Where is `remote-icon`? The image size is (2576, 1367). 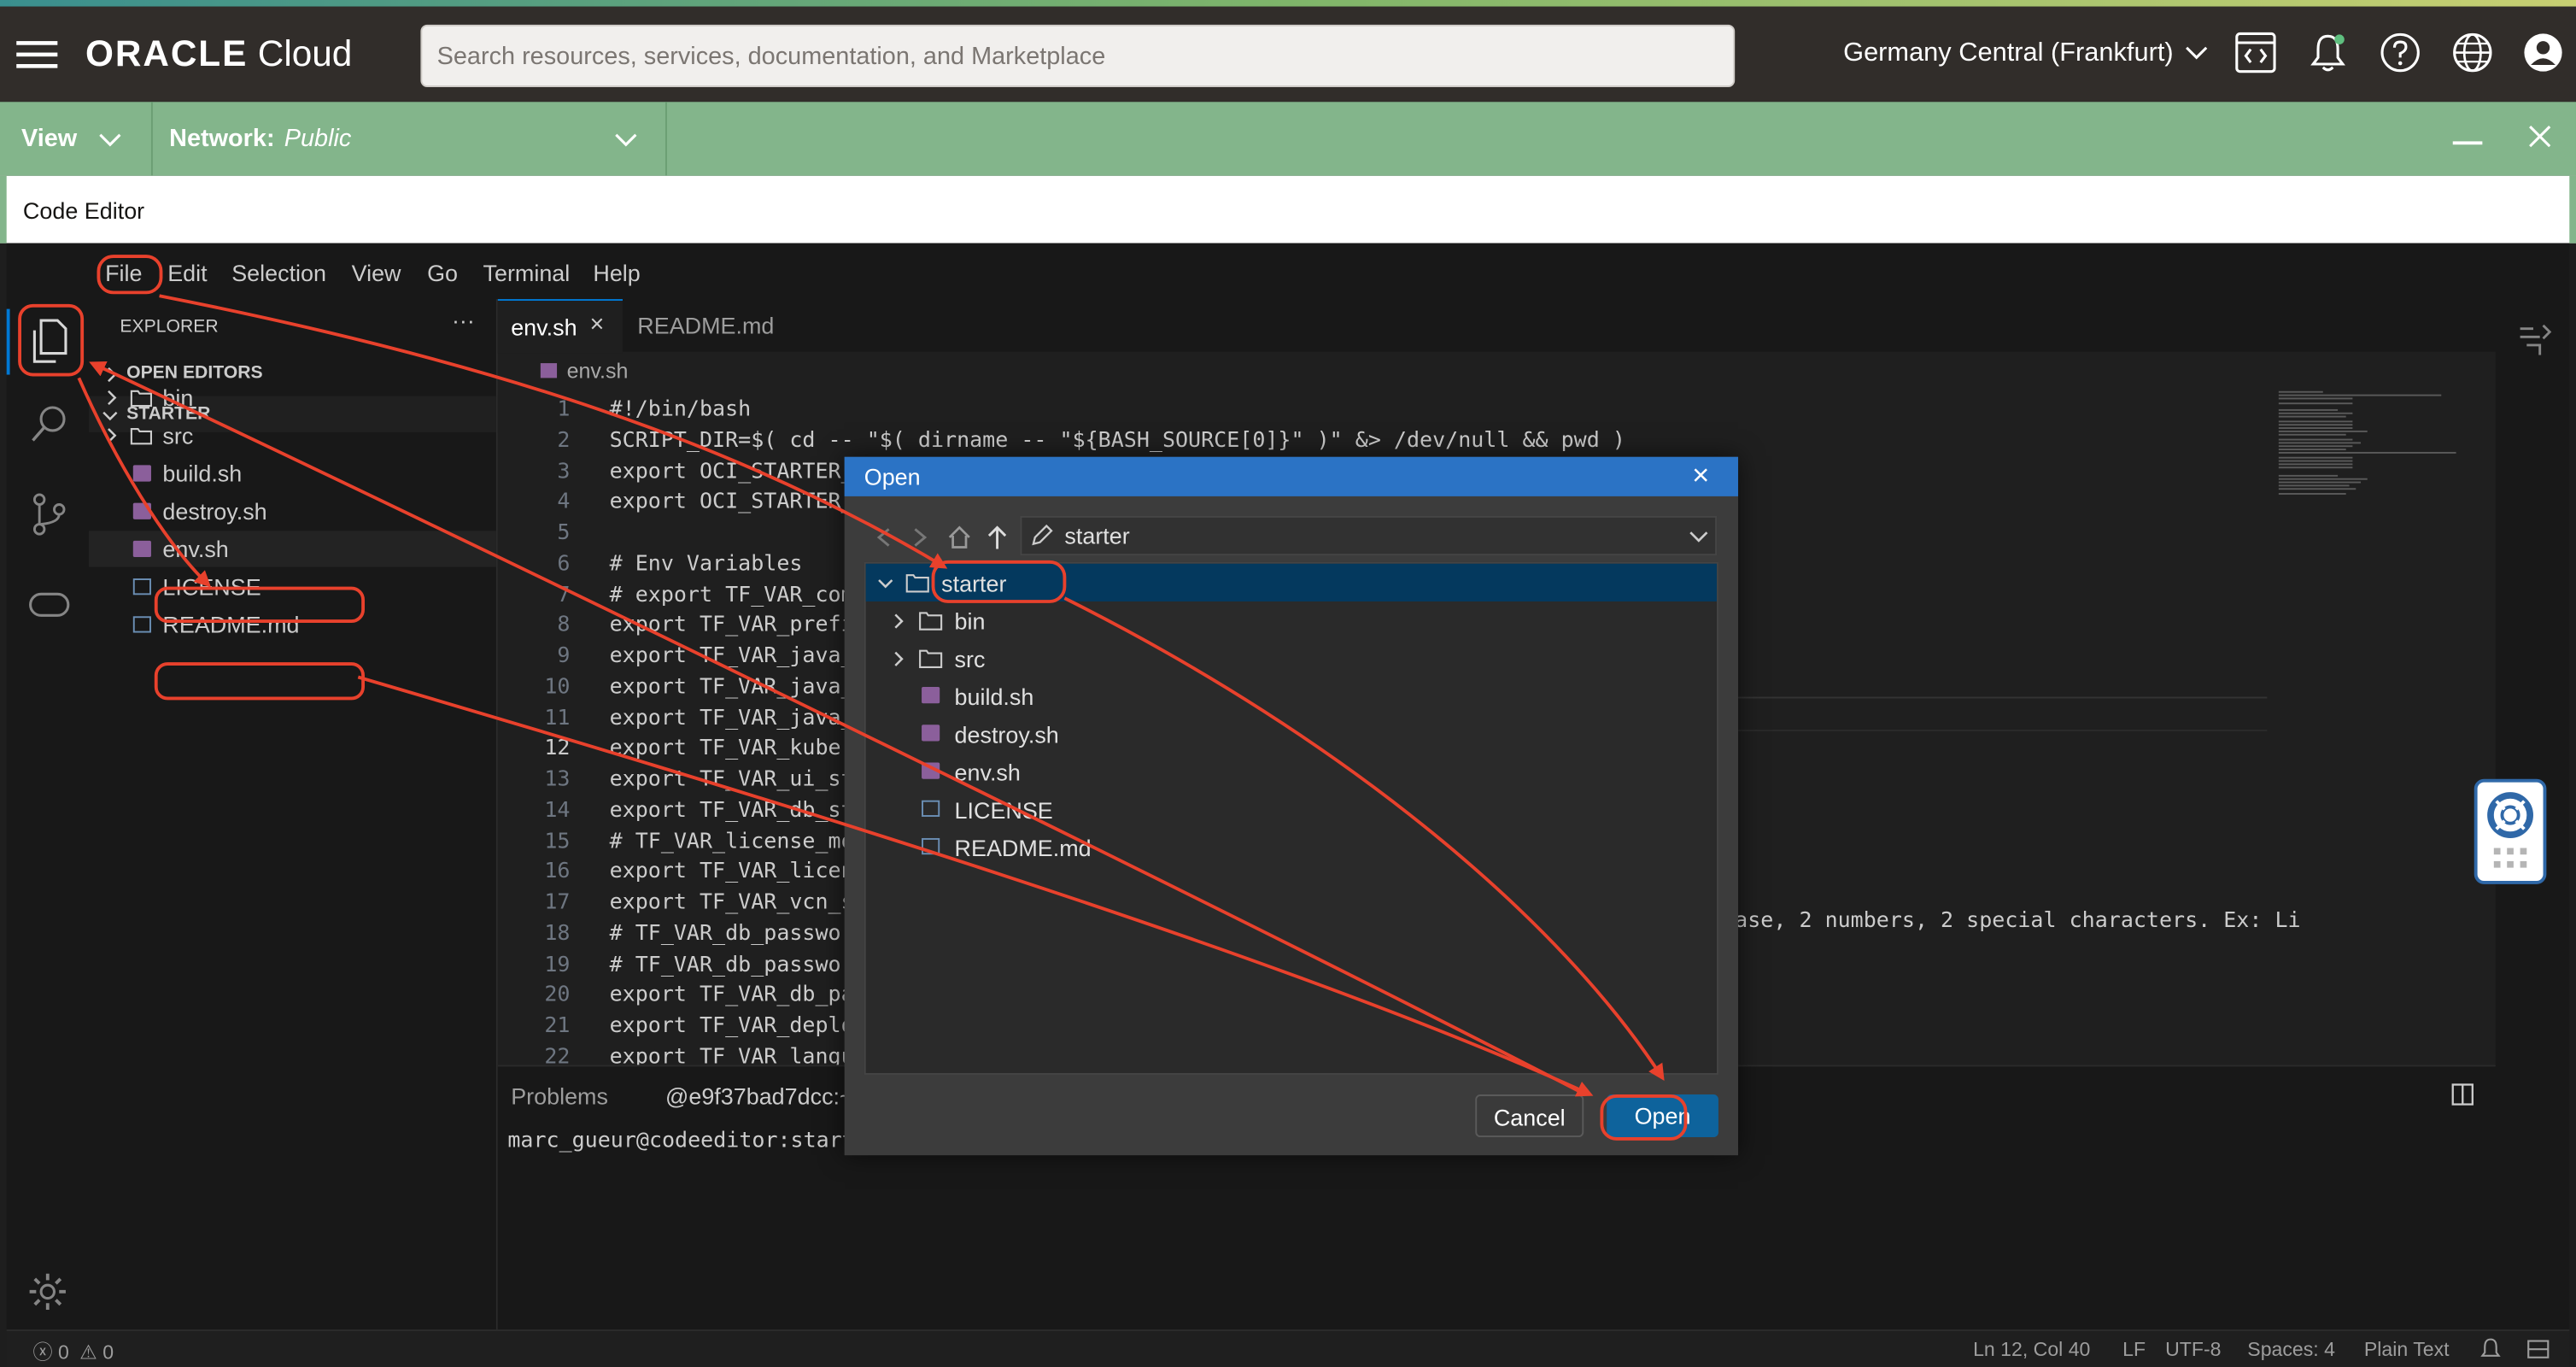
remote-icon is located at coordinates (49, 604).